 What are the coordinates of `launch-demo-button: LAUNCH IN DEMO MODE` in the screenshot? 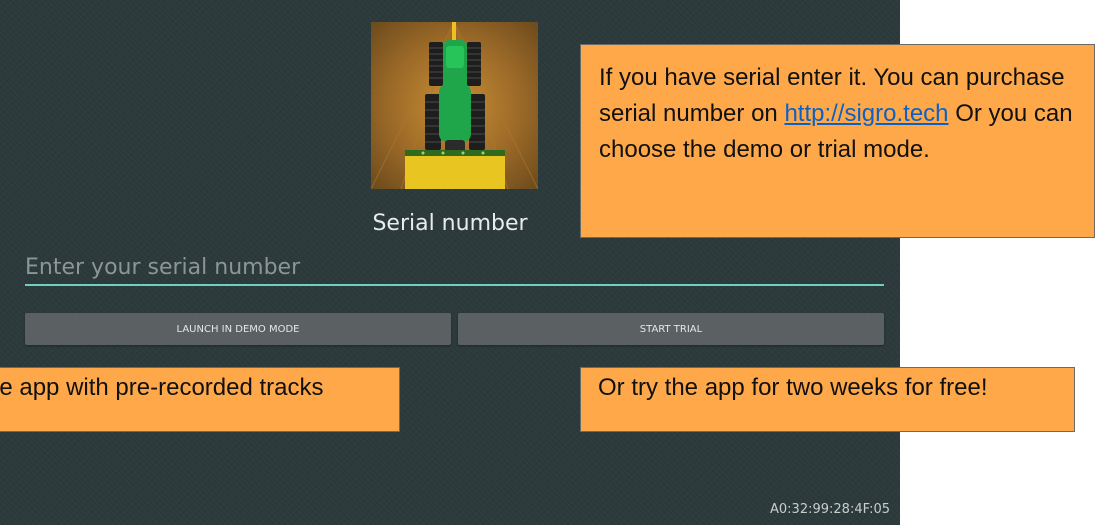 It's located at (238, 329).